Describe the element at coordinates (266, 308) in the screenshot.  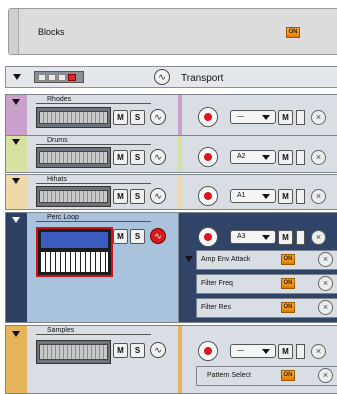
I see `automation-lane: Filter Res ON ×` at that location.